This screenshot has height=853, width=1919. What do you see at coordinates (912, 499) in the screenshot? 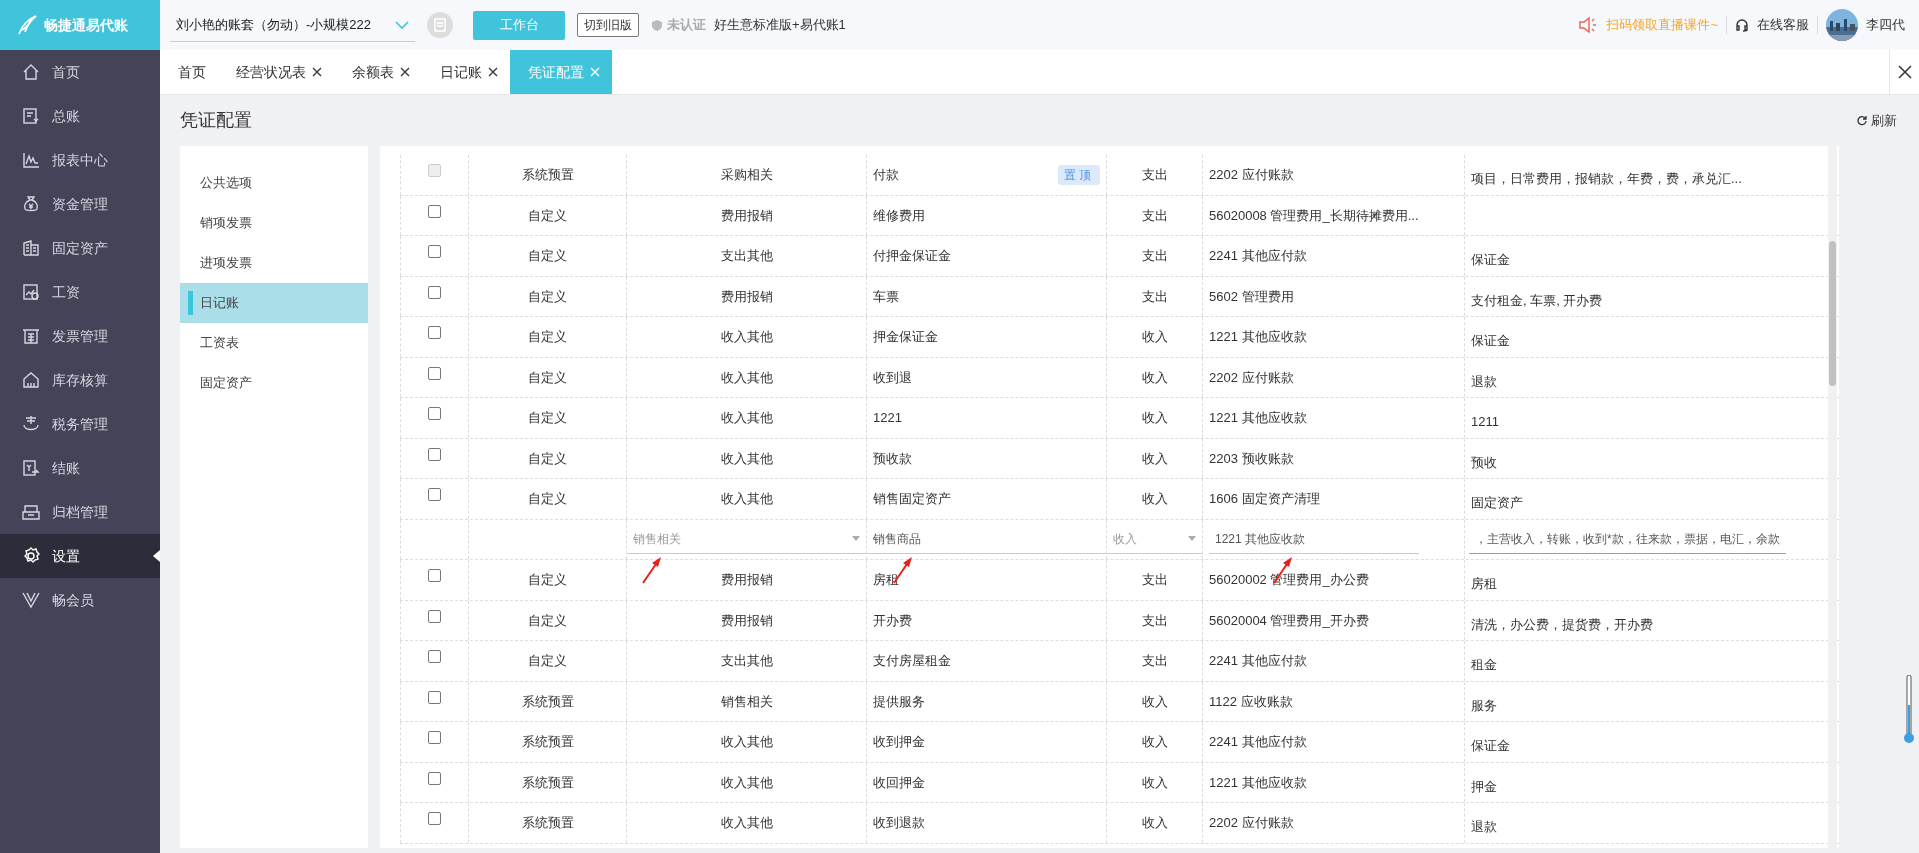
I see `table-cell-text: 销售固定资产` at bounding box center [912, 499].